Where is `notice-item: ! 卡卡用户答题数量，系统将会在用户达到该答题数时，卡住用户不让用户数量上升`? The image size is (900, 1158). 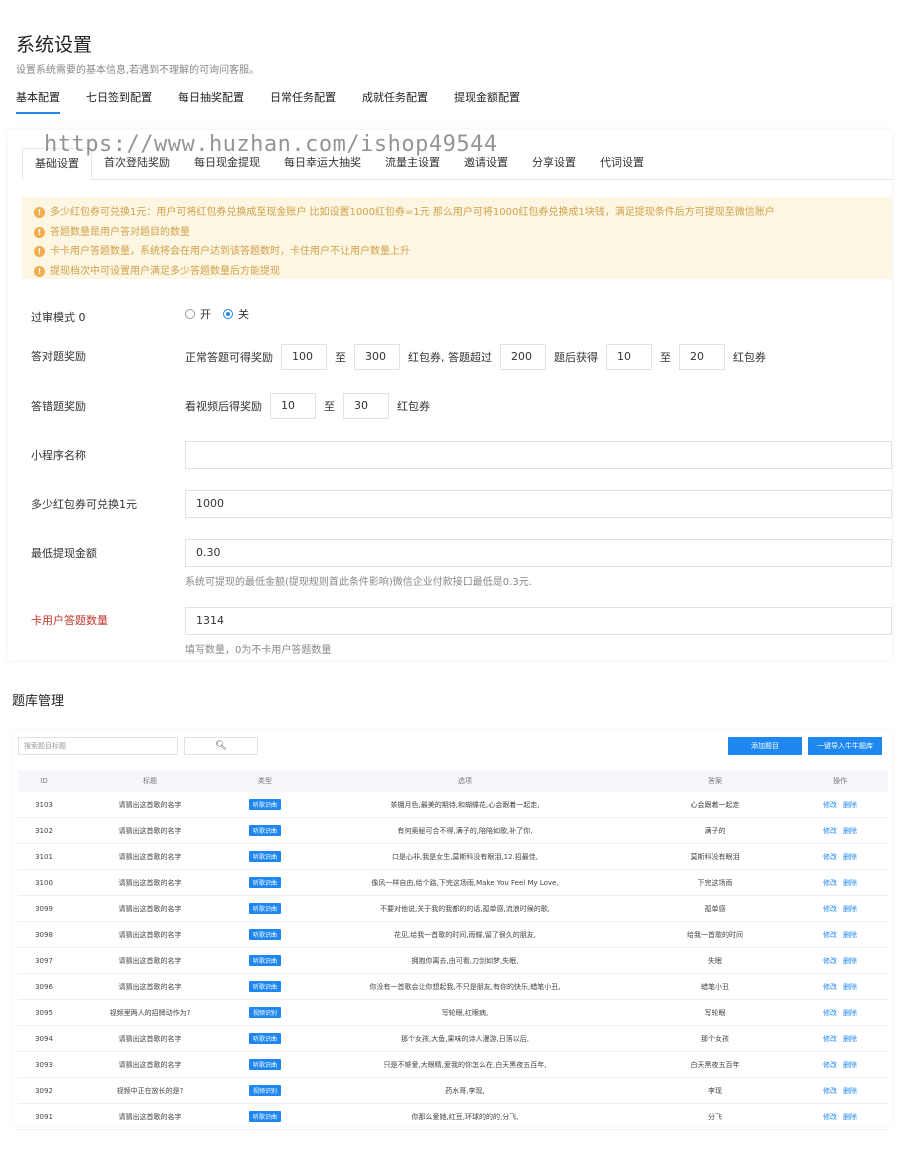 notice-item: ! 卡卡用户答题数量，系统将会在用户达到该答题数时，卡住用户不让用户数量上升 is located at coordinates (463, 252).